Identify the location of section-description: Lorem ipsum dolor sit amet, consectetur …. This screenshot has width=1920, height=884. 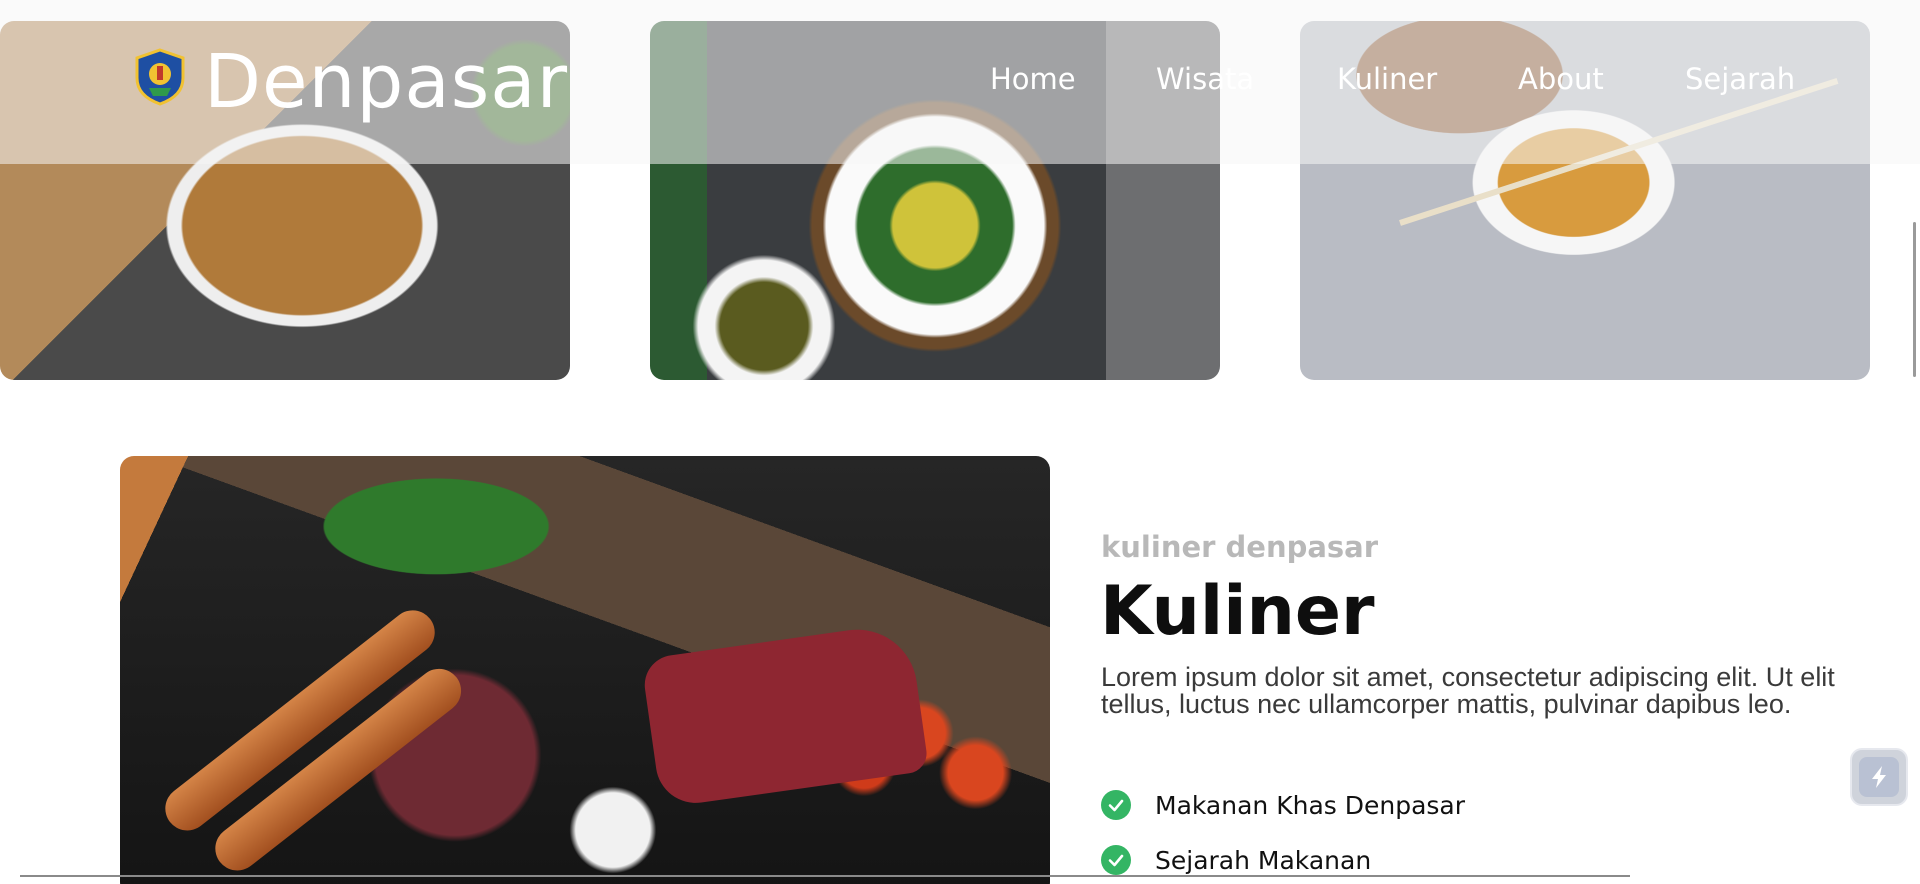
(1468, 690).